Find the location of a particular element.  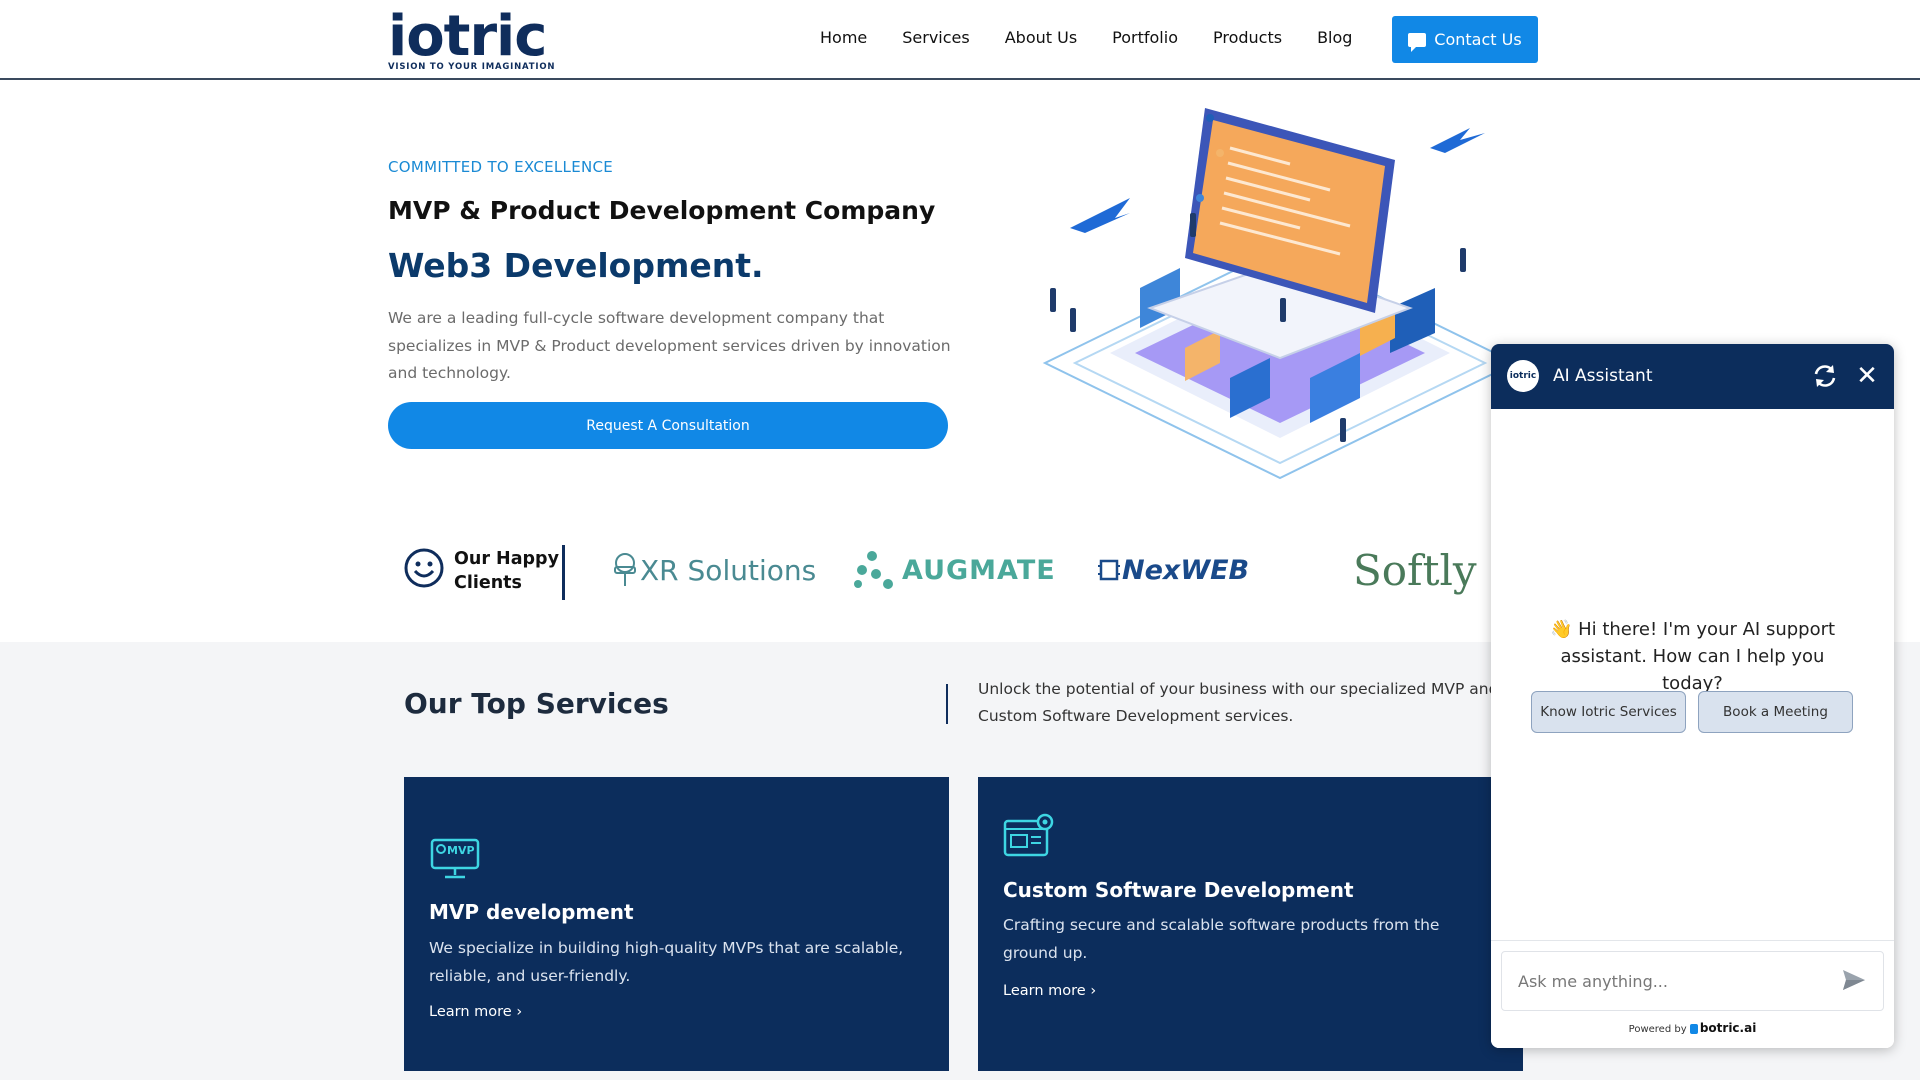

iotric-logo: iotric VISION TO YOUR IMAGINATION is located at coordinates (473, 41).